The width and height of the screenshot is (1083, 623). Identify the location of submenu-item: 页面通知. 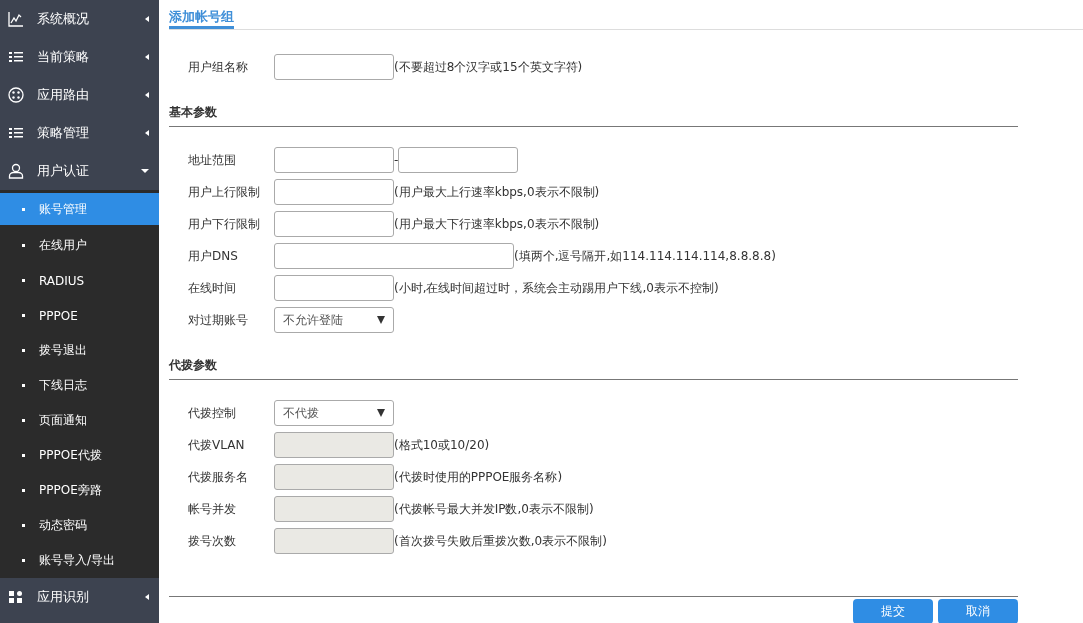
(79, 420).